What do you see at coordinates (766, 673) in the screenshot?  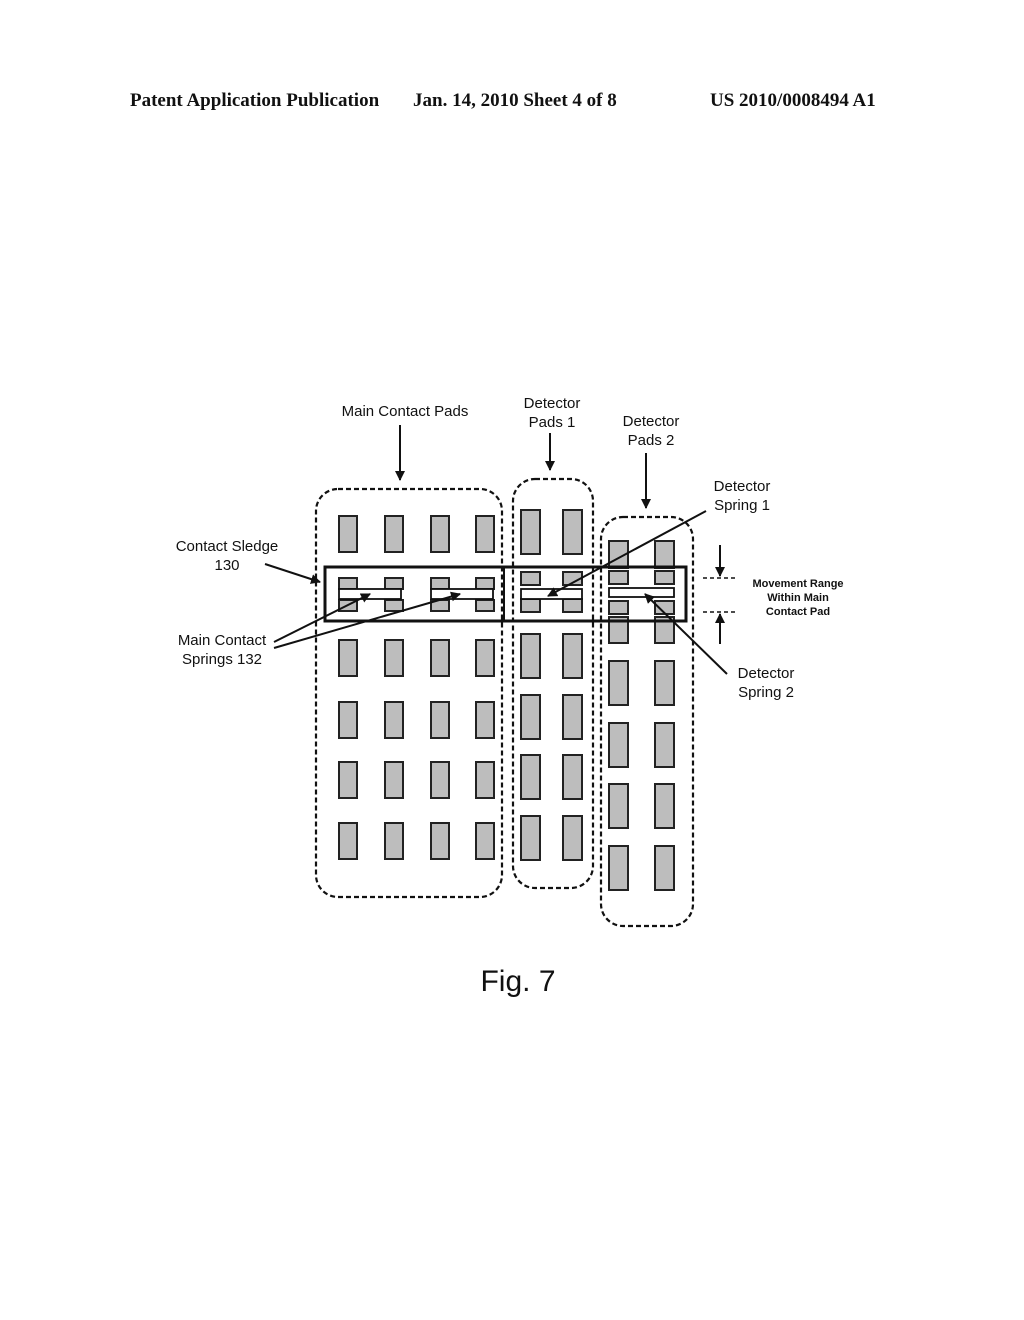 I see `label-detector-spring-2-line1: Detector` at bounding box center [766, 673].